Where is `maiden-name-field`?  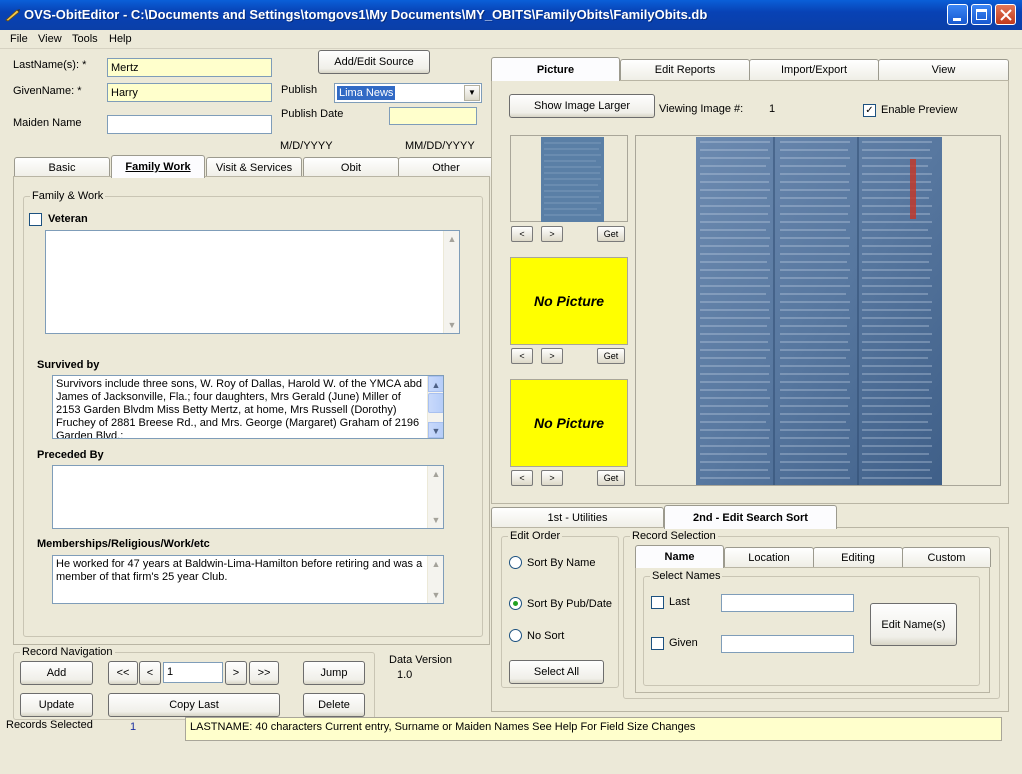
maiden-name-field is located at coordinates (189, 124).